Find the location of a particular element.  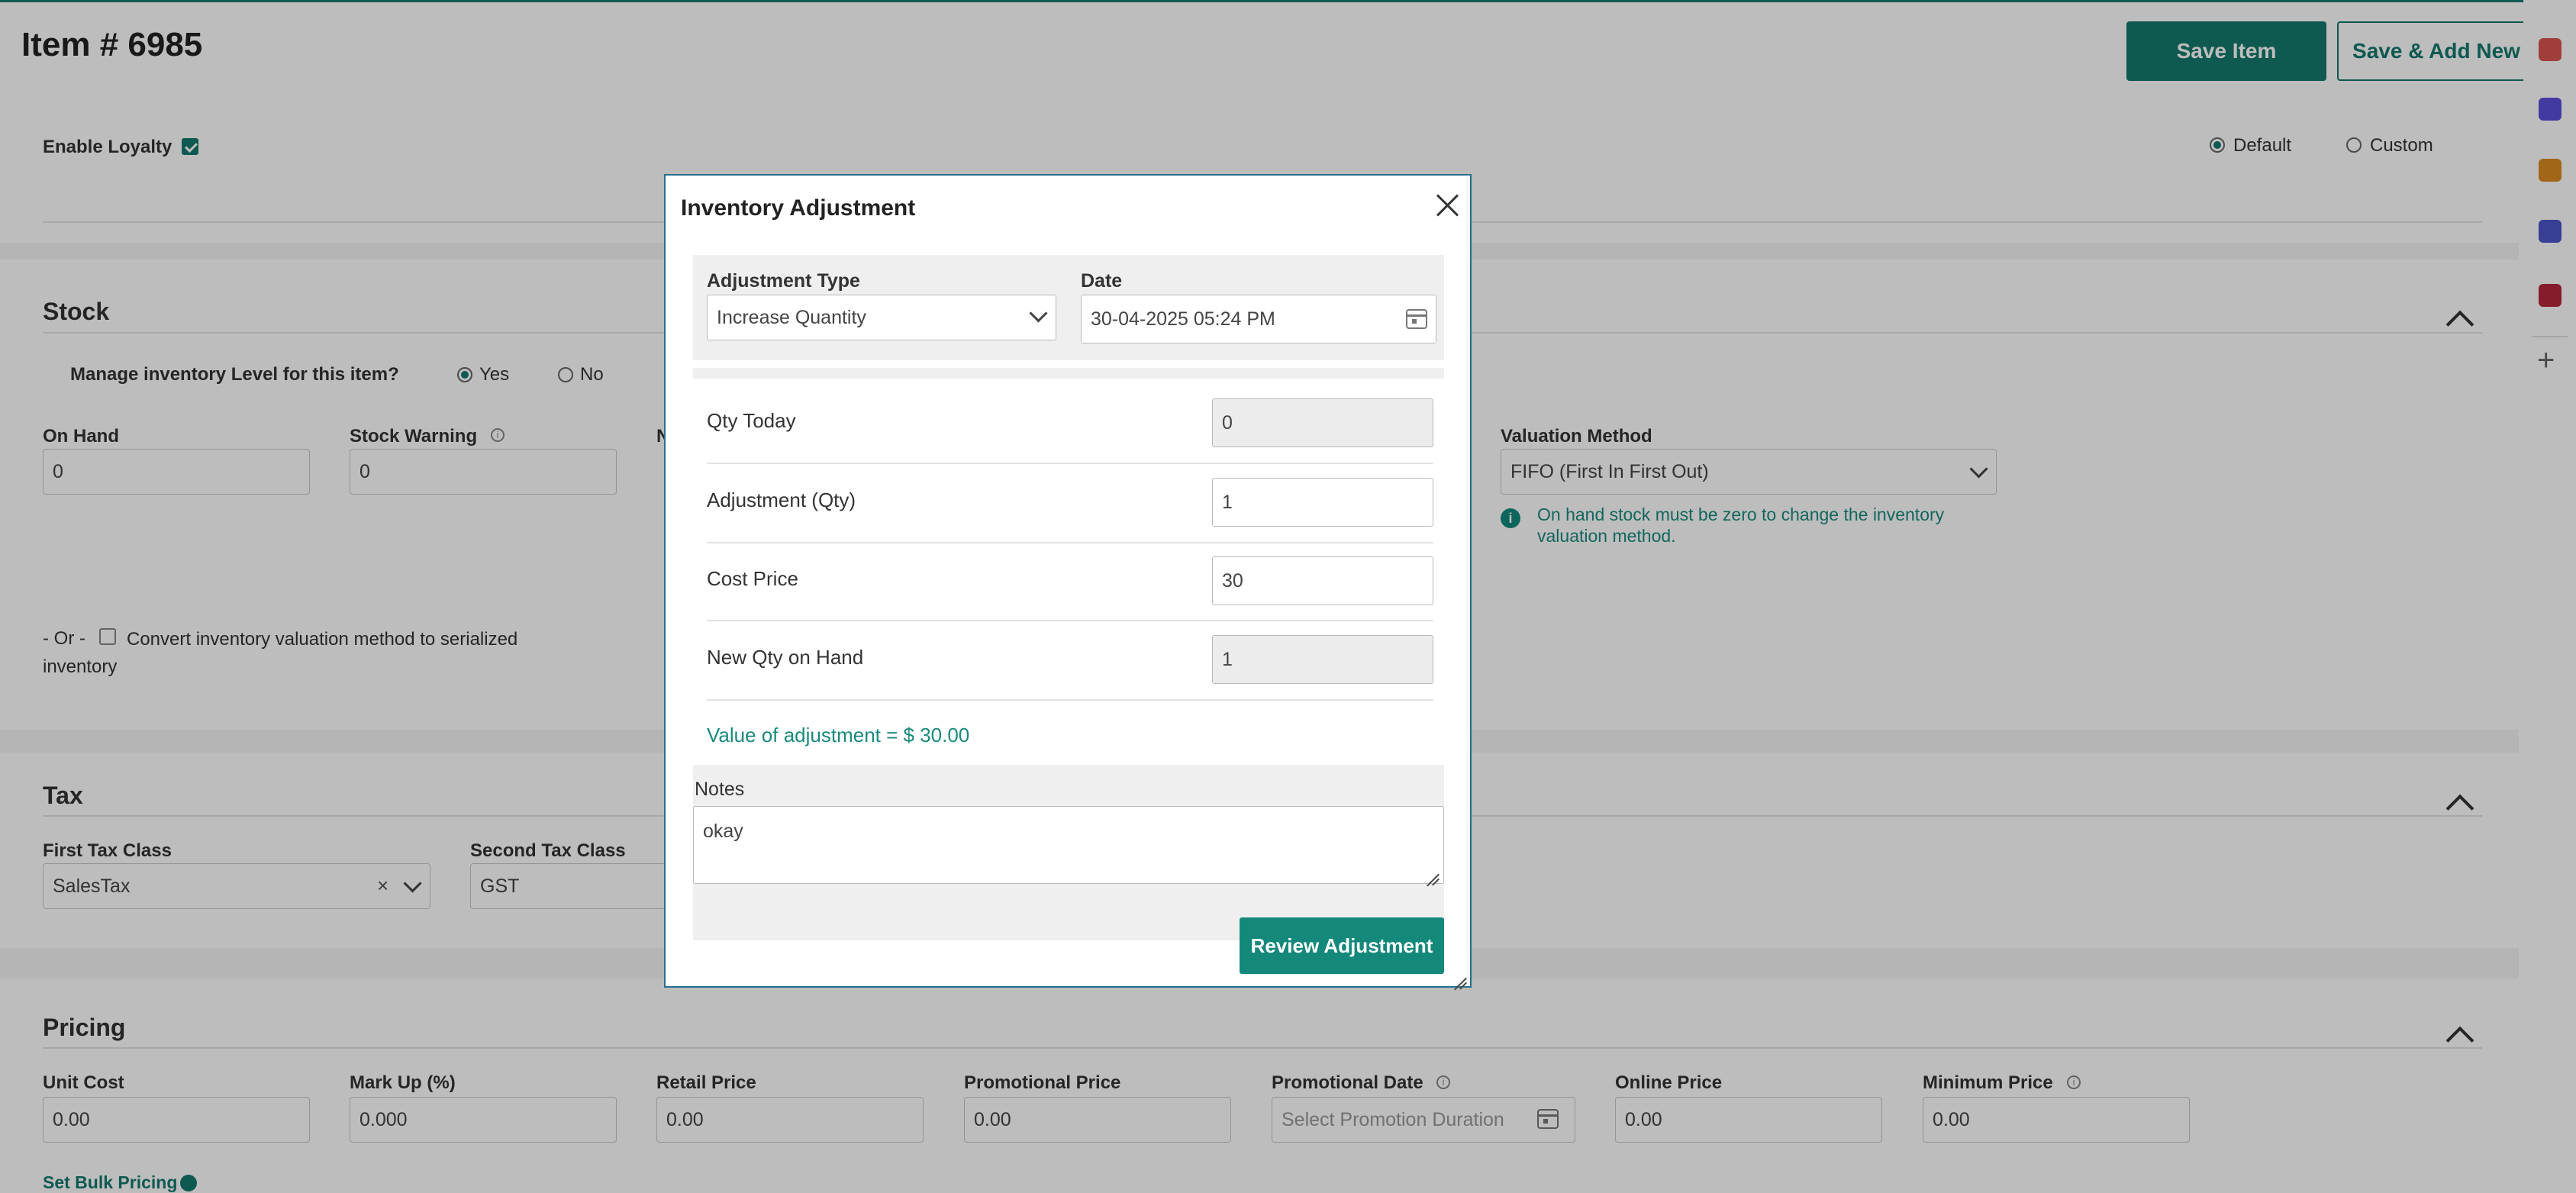

cost-price-input: 30 is located at coordinates (1322, 580).